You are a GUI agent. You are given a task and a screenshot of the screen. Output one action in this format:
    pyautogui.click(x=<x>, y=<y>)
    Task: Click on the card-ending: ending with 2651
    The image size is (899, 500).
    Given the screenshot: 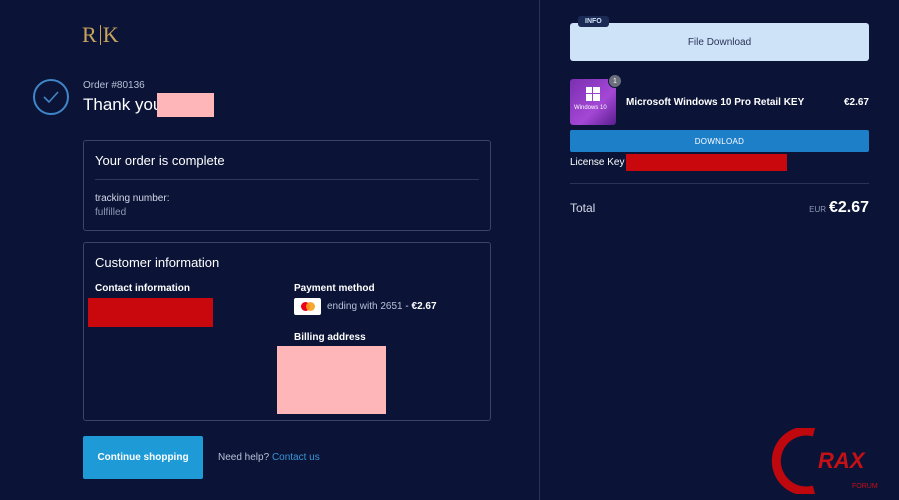 What is the action you would take?
    pyautogui.click(x=365, y=306)
    